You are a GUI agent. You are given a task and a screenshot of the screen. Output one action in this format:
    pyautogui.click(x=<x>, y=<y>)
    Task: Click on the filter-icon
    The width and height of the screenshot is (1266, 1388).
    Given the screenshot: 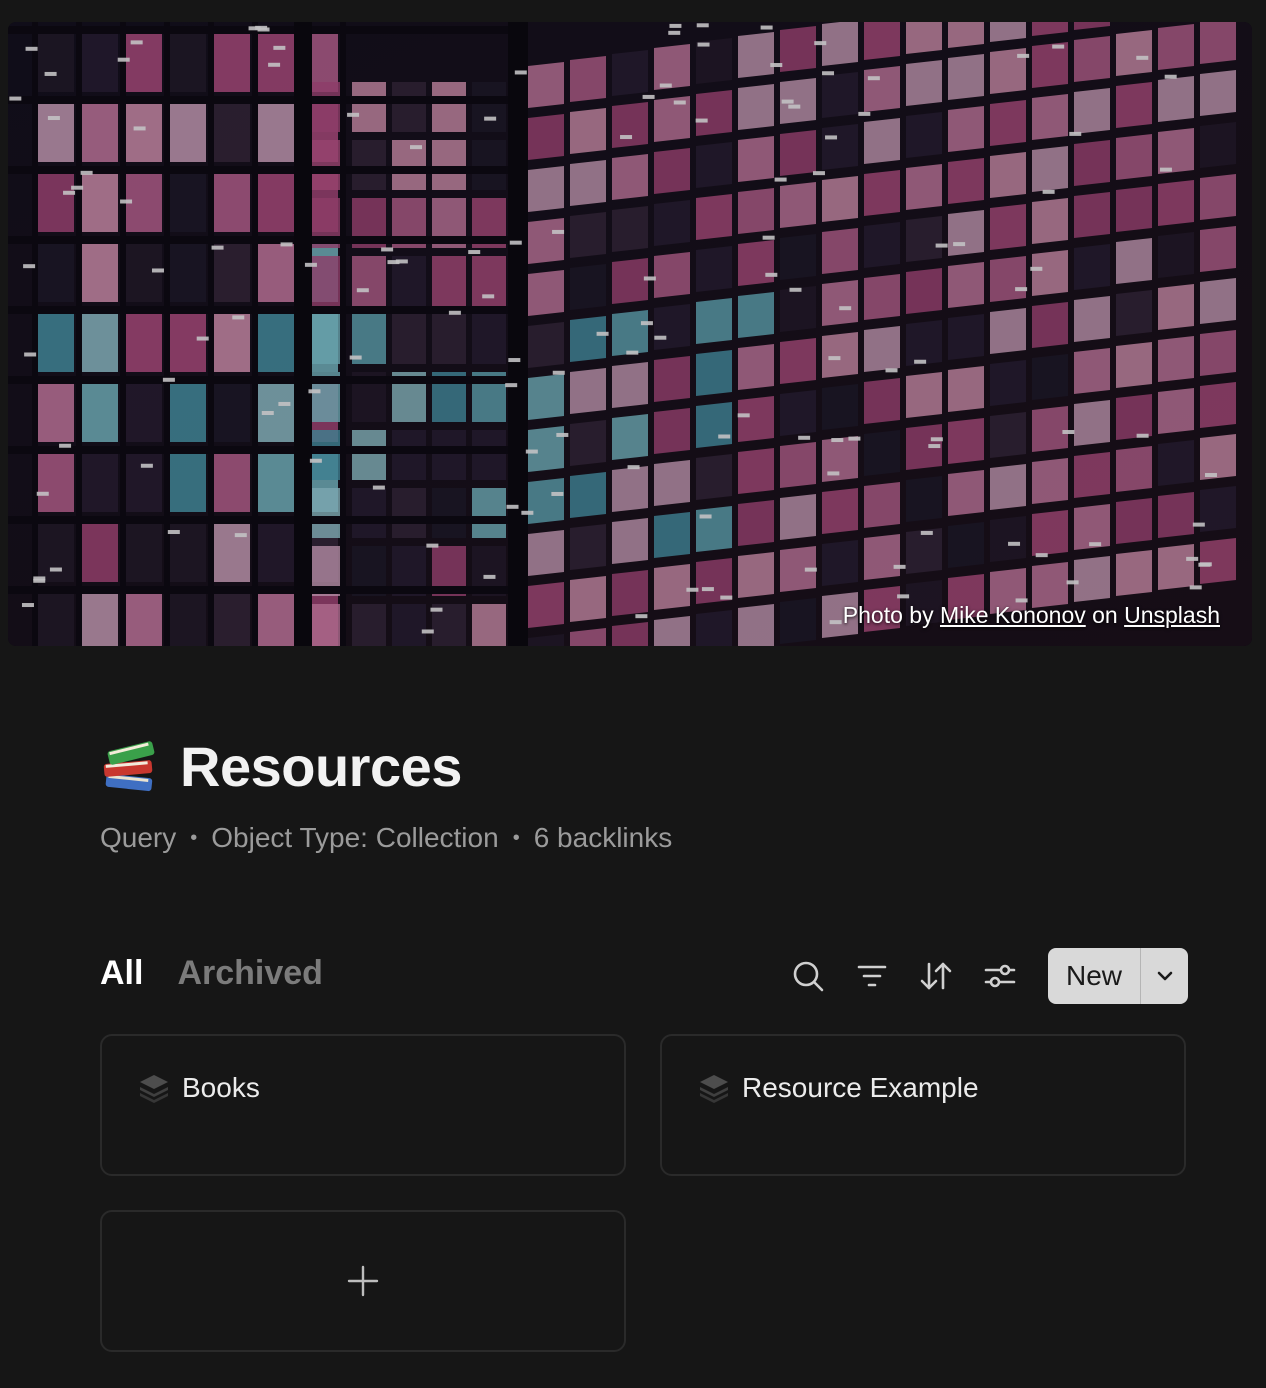 What is the action you would take?
    pyautogui.click(x=872, y=976)
    